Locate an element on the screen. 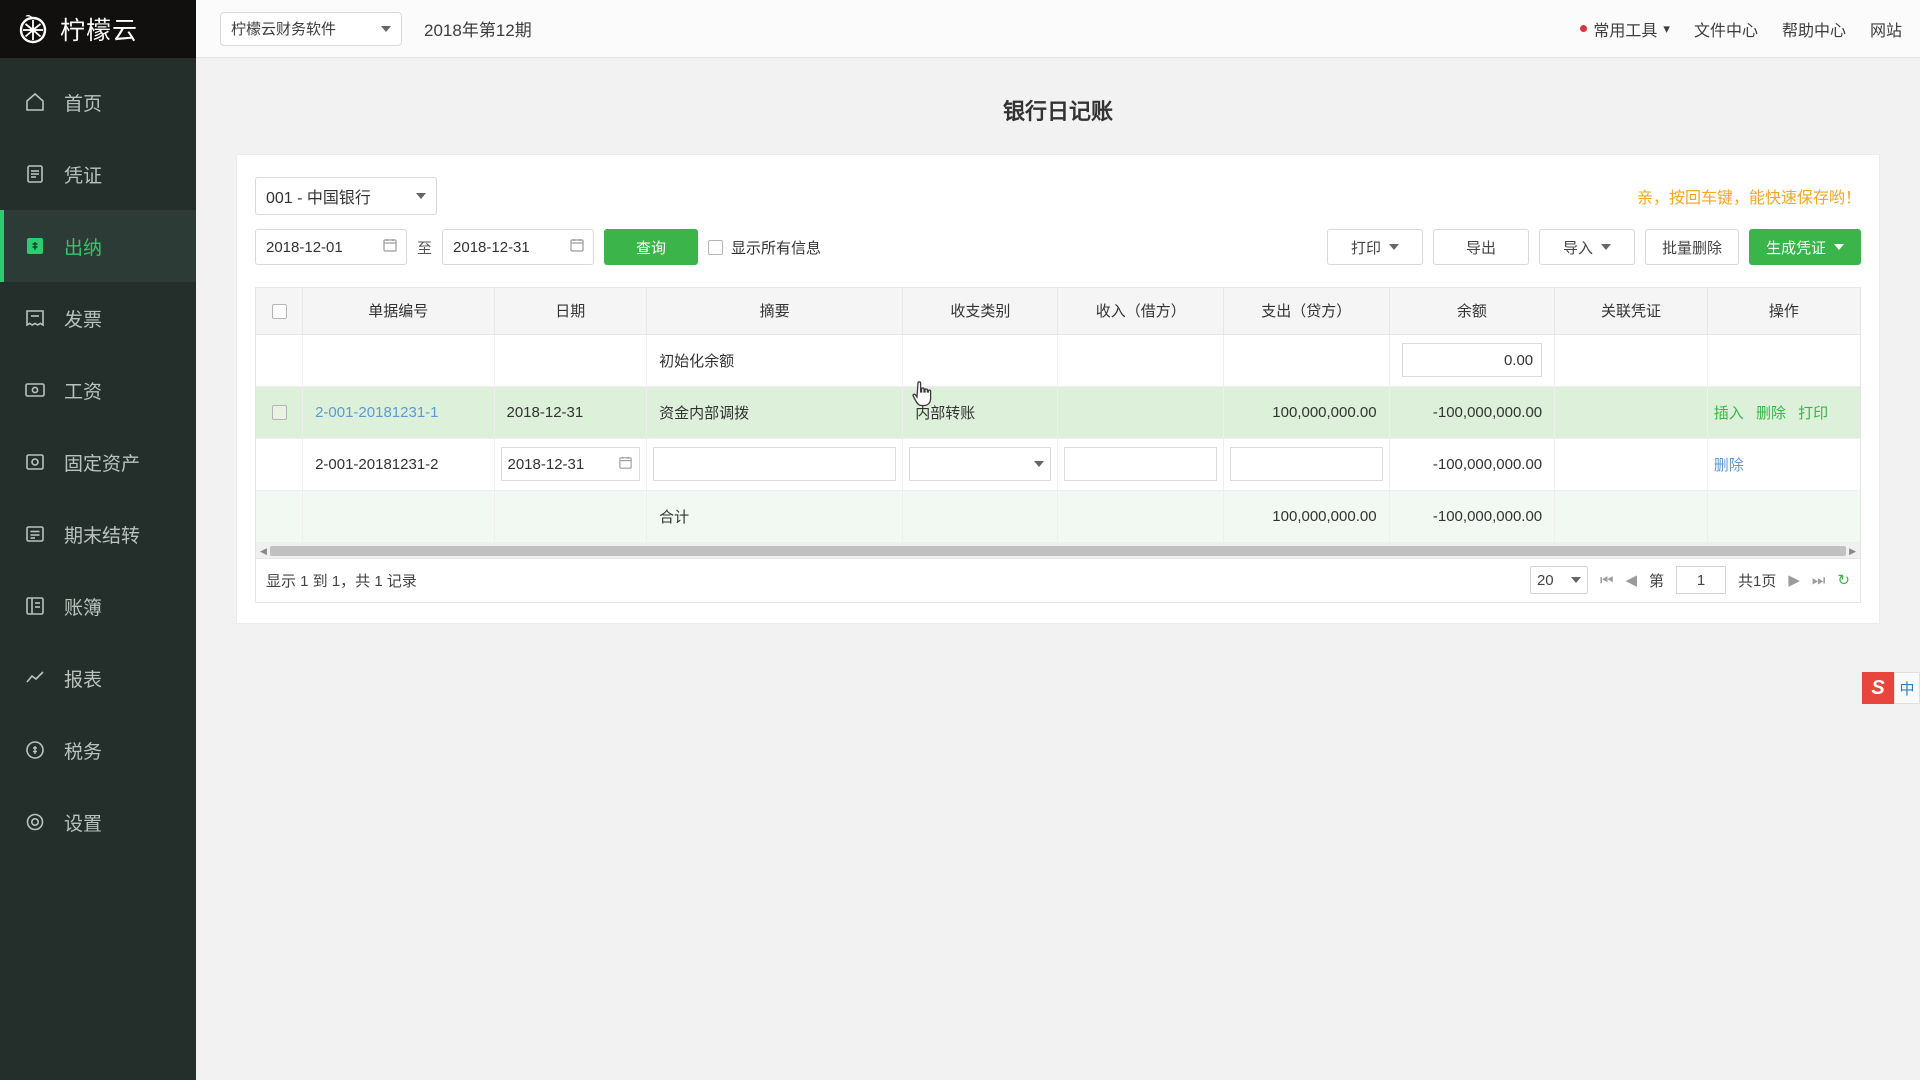 Image resolution: width=1920 pixels, height=1080 pixels. sidebar-item-ledger: 账簿 is located at coordinates (98, 606).